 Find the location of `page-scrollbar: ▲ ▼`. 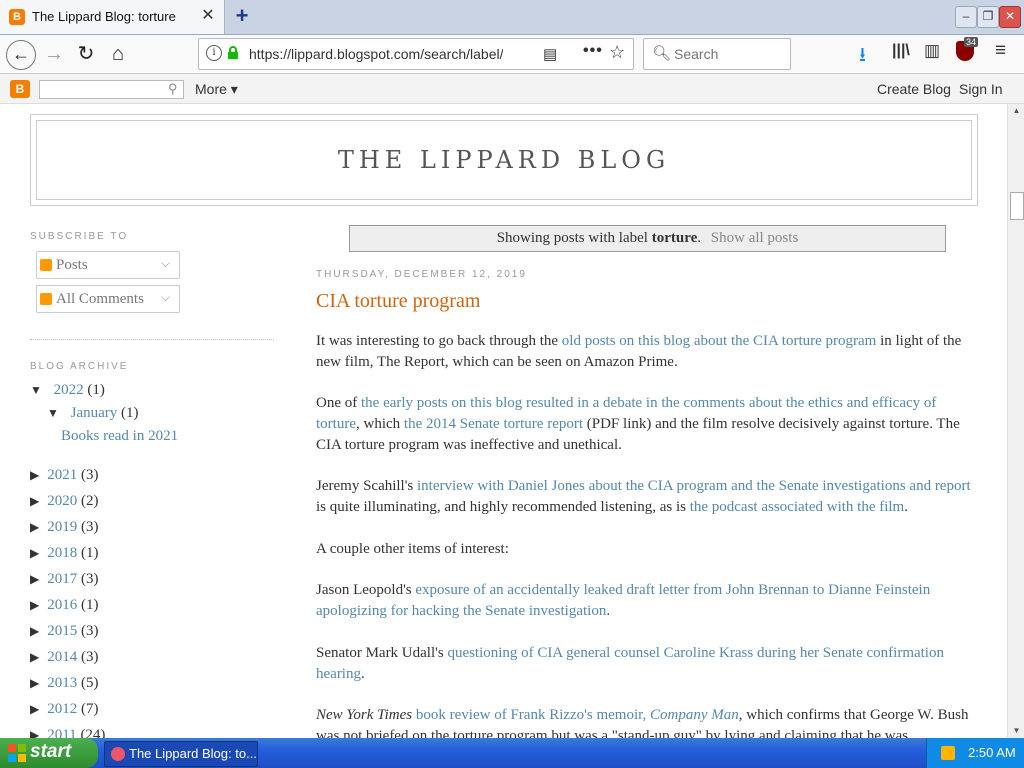

page-scrollbar: ▲ ▼ is located at coordinates (1015, 421).